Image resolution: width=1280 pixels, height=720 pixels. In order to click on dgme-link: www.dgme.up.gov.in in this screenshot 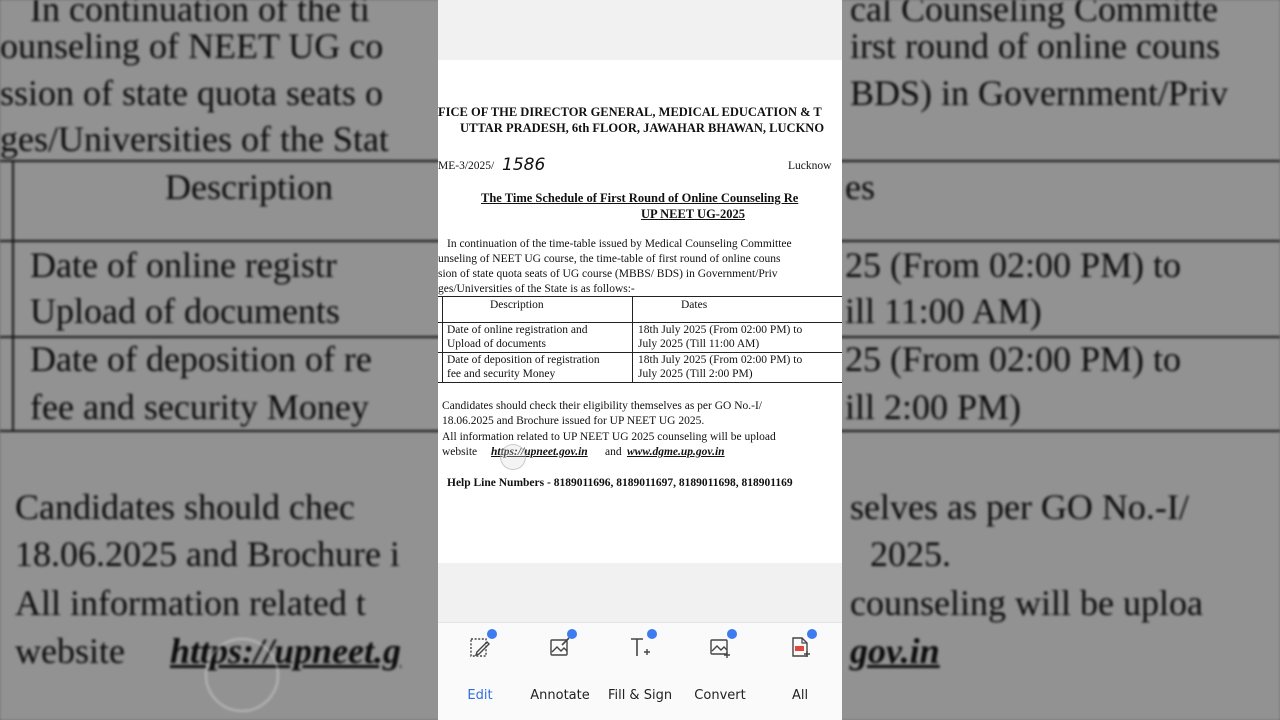, I will do `click(676, 452)`.